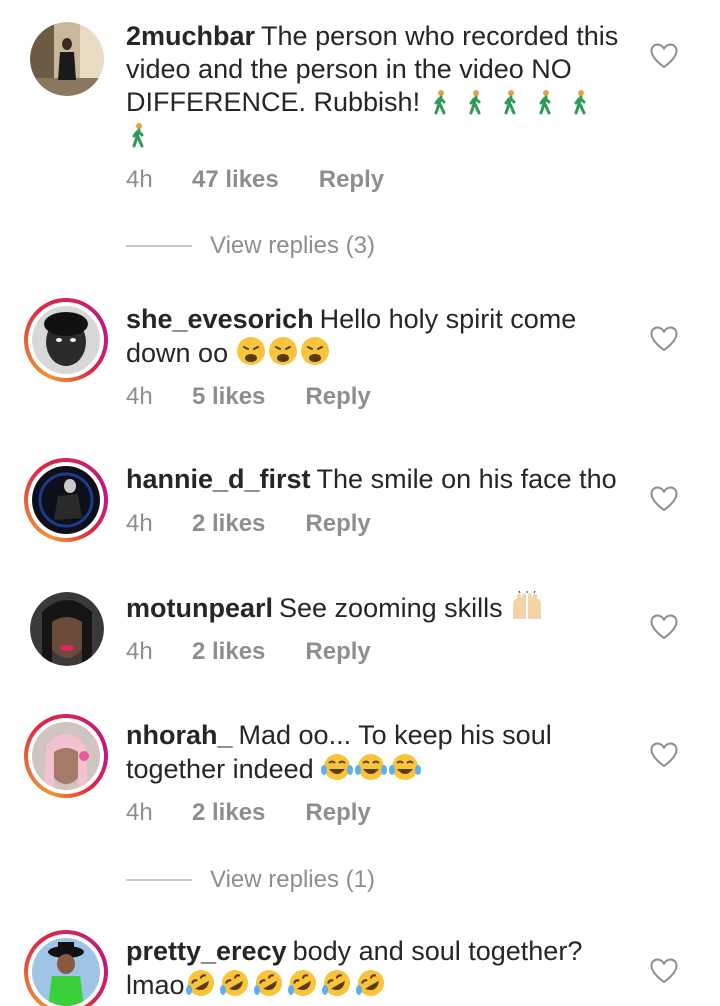 Image resolution: width=720 pixels, height=1006 pixels. Describe the element at coordinates (218, 479) in the screenshot. I see `username: hannie_d_first` at that location.